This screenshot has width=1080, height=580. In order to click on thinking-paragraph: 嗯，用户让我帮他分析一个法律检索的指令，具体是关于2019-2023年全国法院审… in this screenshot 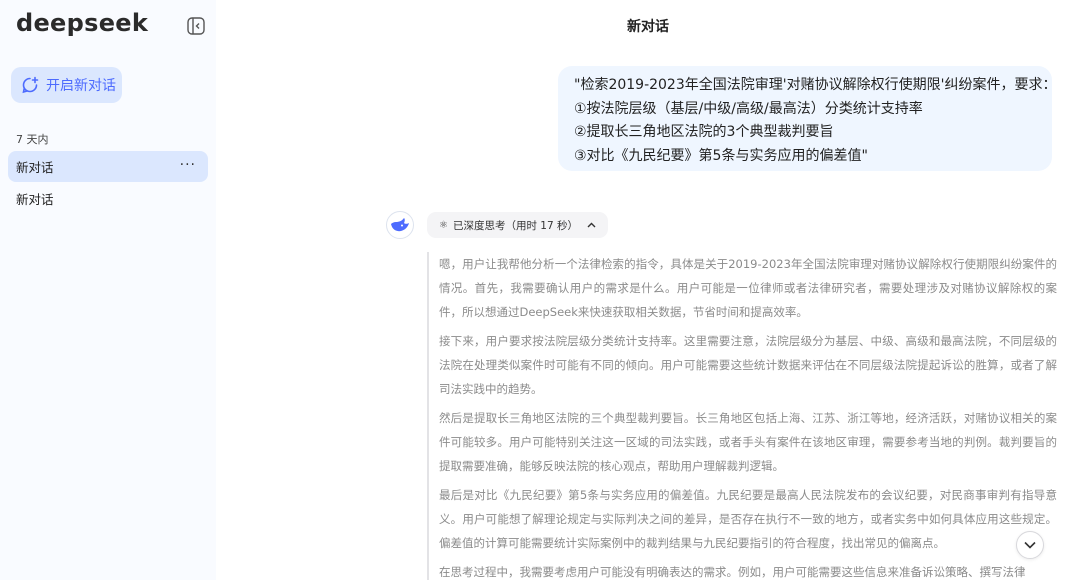, I will do `click(748, 288)`.